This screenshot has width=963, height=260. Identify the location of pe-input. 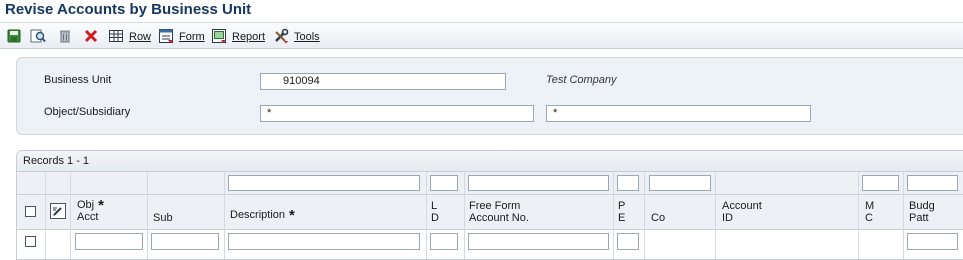
(628, 241).